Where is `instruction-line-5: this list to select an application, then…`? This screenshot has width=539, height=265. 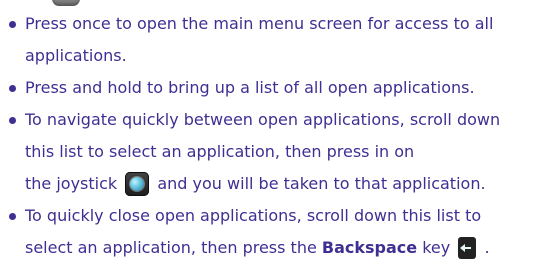
instruction-line-5: this list to select an application, then… is located at coordinates (220, 151).